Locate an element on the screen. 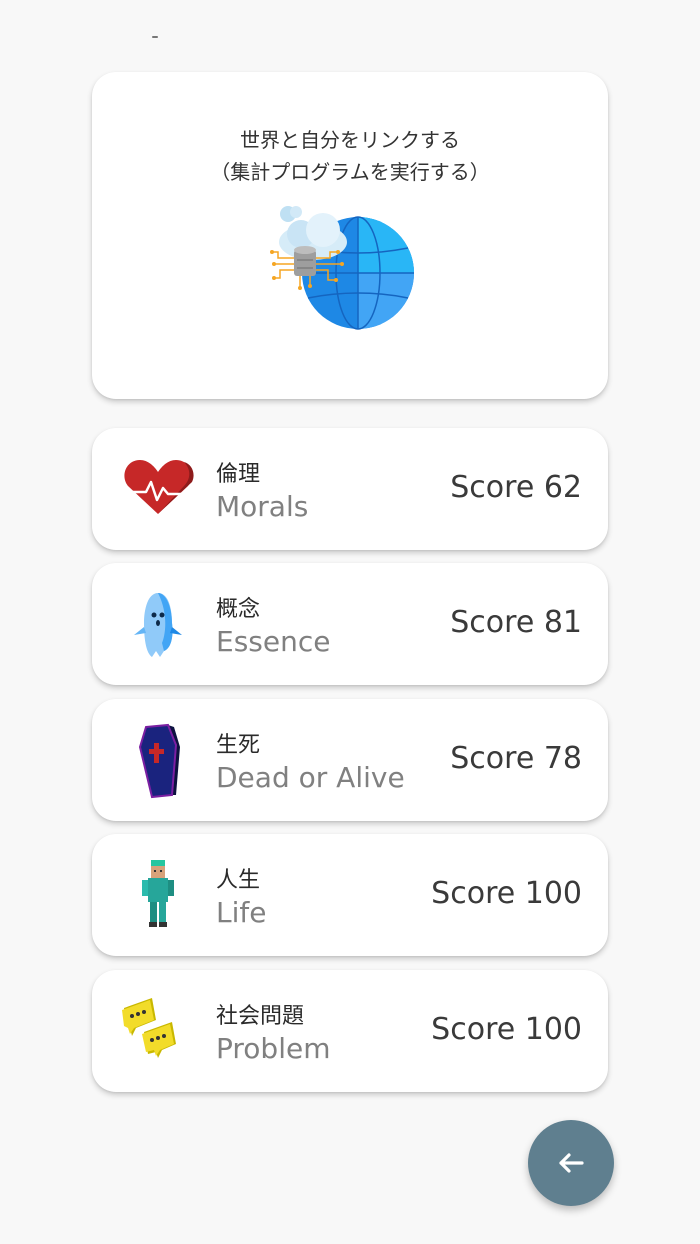 The height and width of the screenshot is (1244, 700). chat-bubbles-icon is located at coordinates (149, 1028).